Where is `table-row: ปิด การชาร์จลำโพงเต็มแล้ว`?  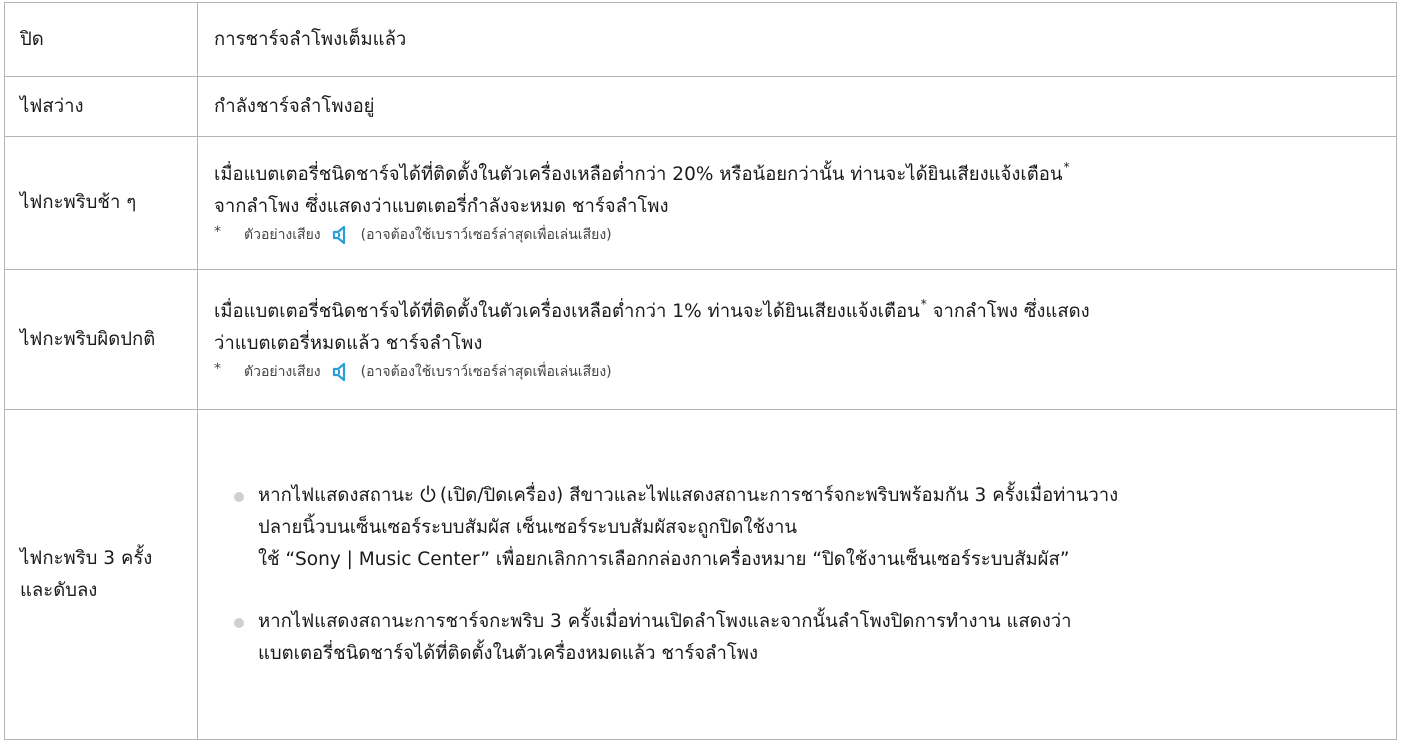
table-row: ปิด การชาร์จลำโพงเต็มแล้ว is located at coordinates (700, 39).